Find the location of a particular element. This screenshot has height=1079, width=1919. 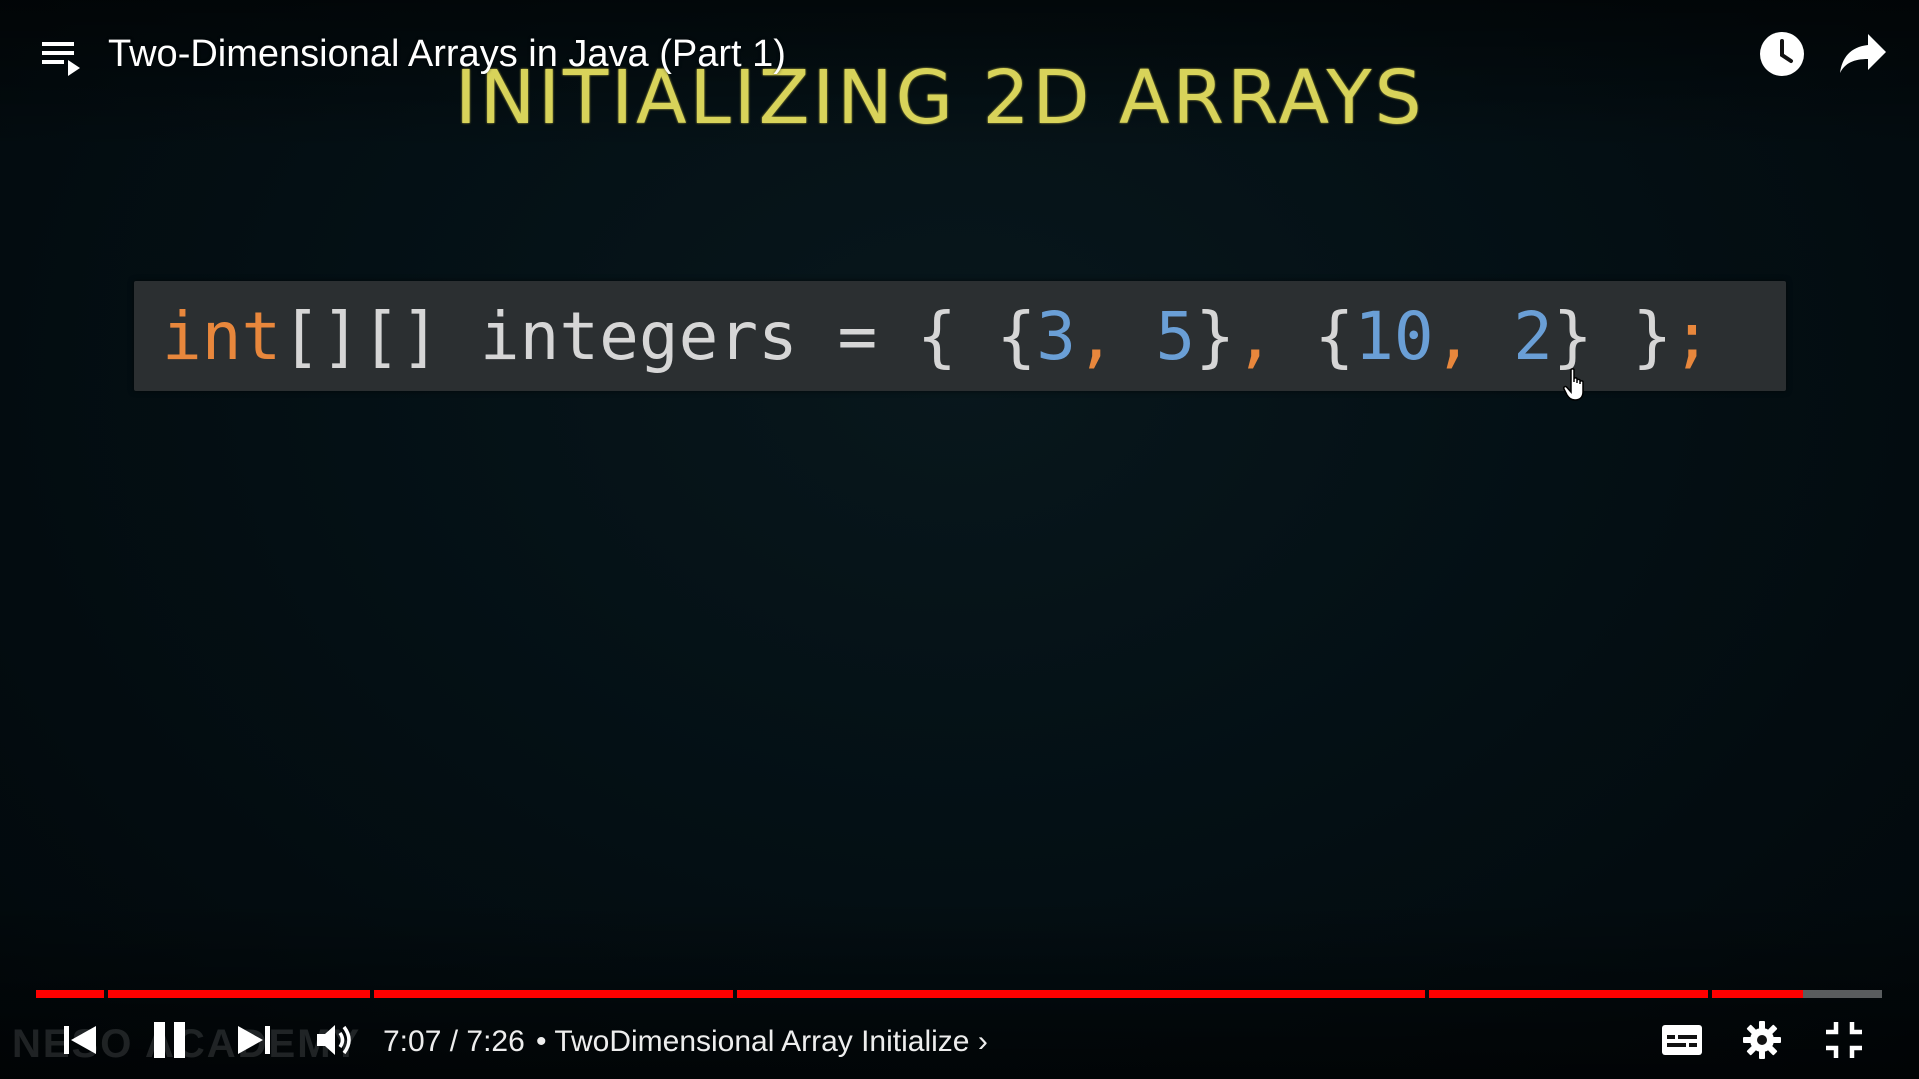

code-identifier: integers = { { is located at coordinates (738, 336).